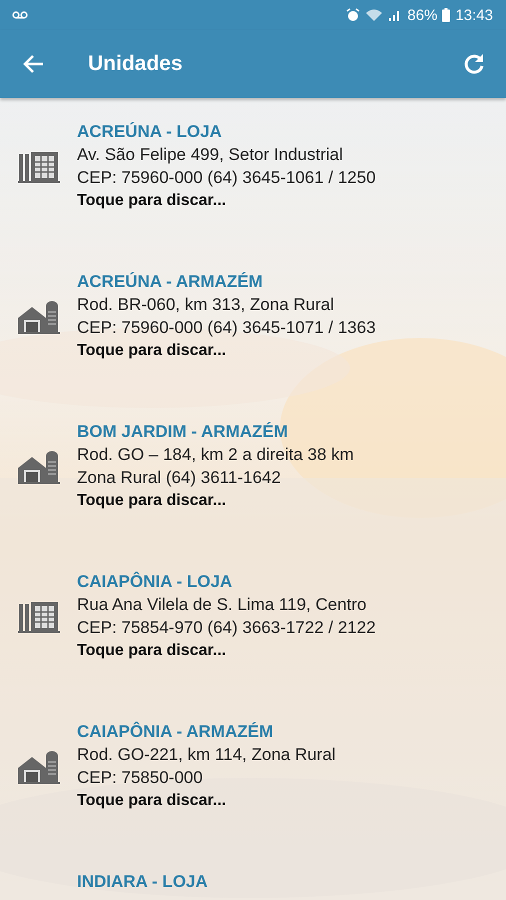  What do you see at coordinates (183, 432) in the screenshot?
I see `unit-name: BOM JARDIM - ARMAZÉM` at bounding box center [183, 432].